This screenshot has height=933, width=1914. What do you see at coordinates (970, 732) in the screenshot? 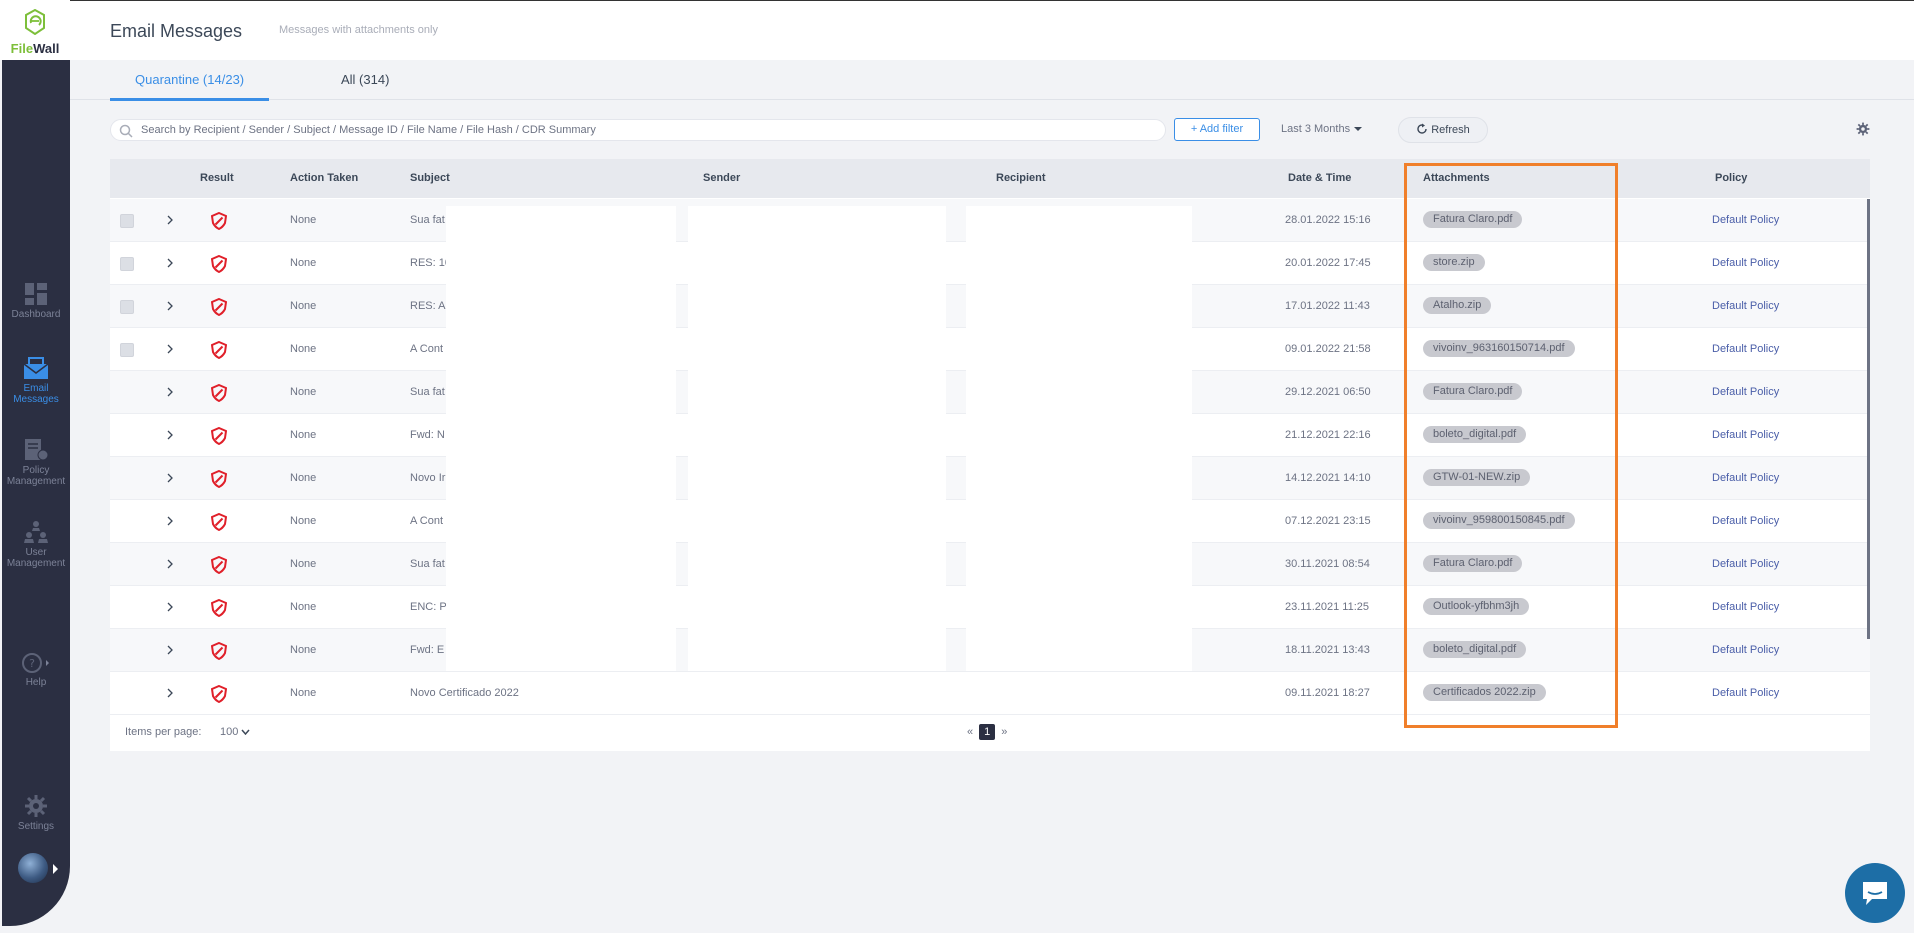
I see `prev-page-button: «` at bounding box center [970, 732].